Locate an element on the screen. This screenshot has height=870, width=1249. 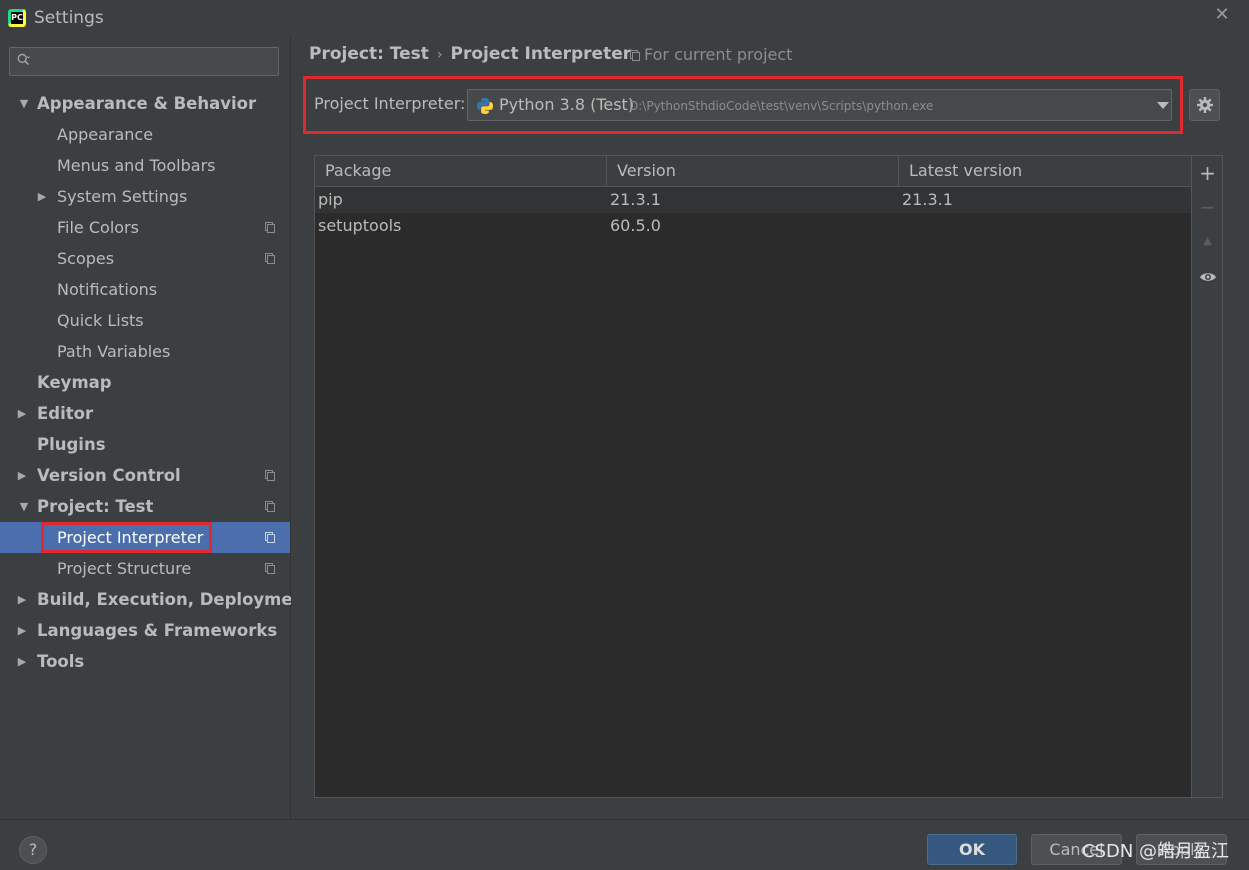
ok-button: OK is located at coordinates (972, 849).